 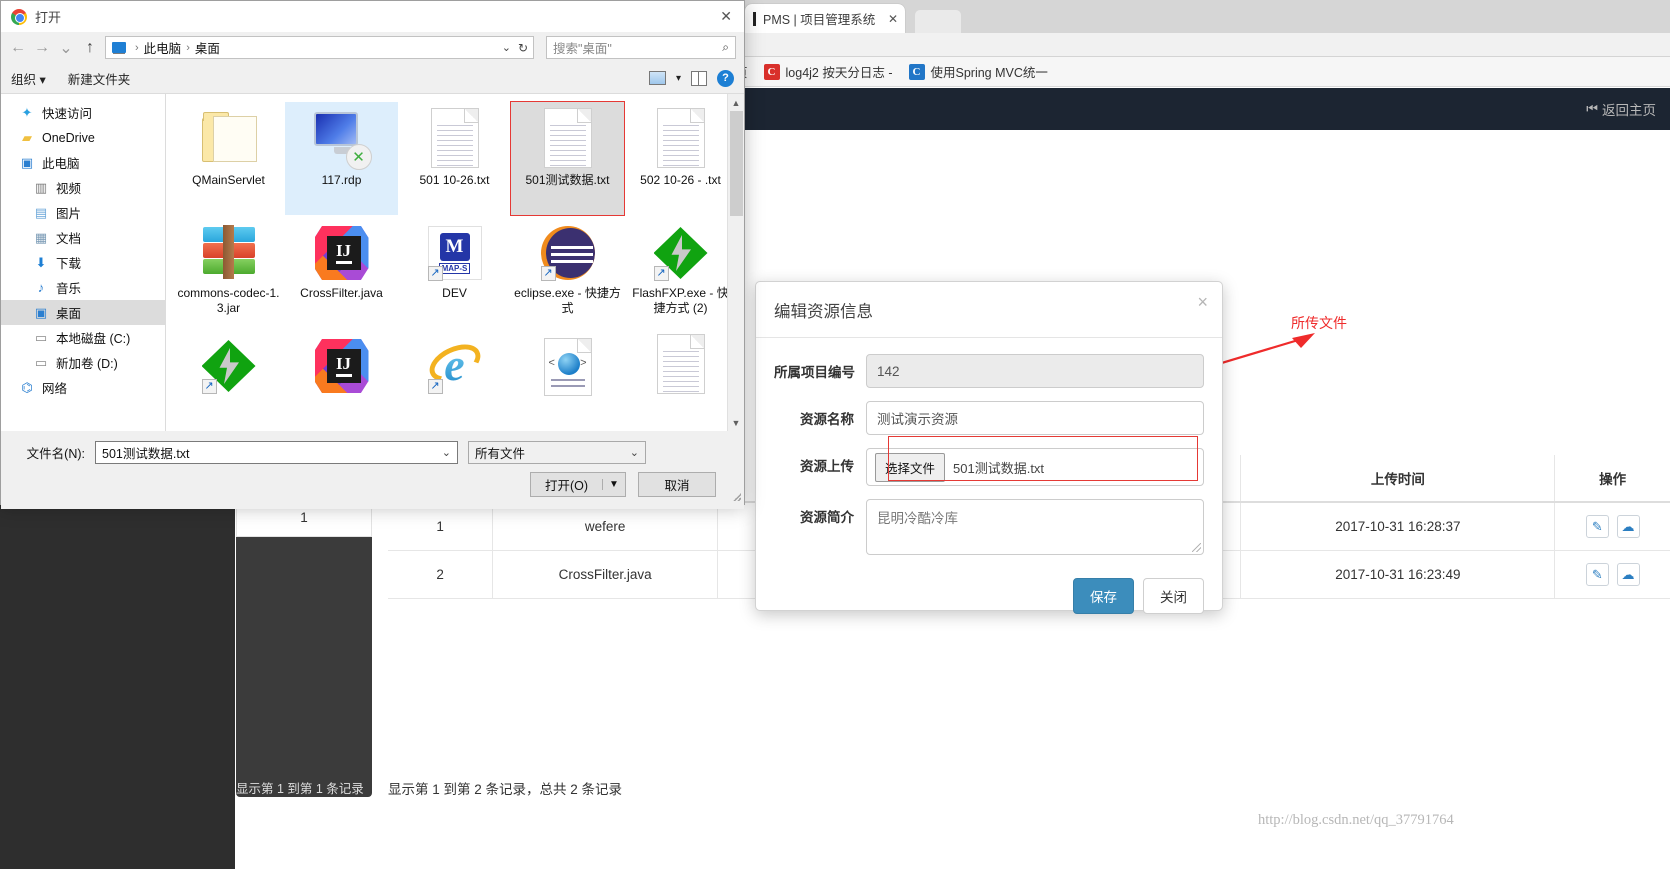 I want to click on resource-name-input: 测试演示资源, so click(x=1035, y=418).